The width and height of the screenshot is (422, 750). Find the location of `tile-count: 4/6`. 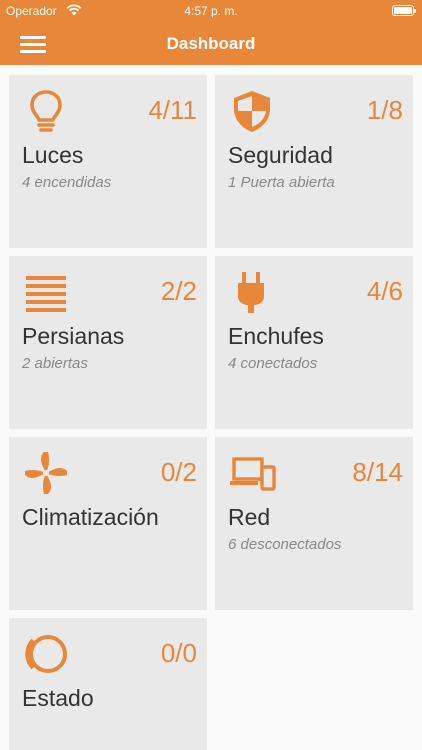

tile-count: 4/6 is located at coordinates (384, 291).